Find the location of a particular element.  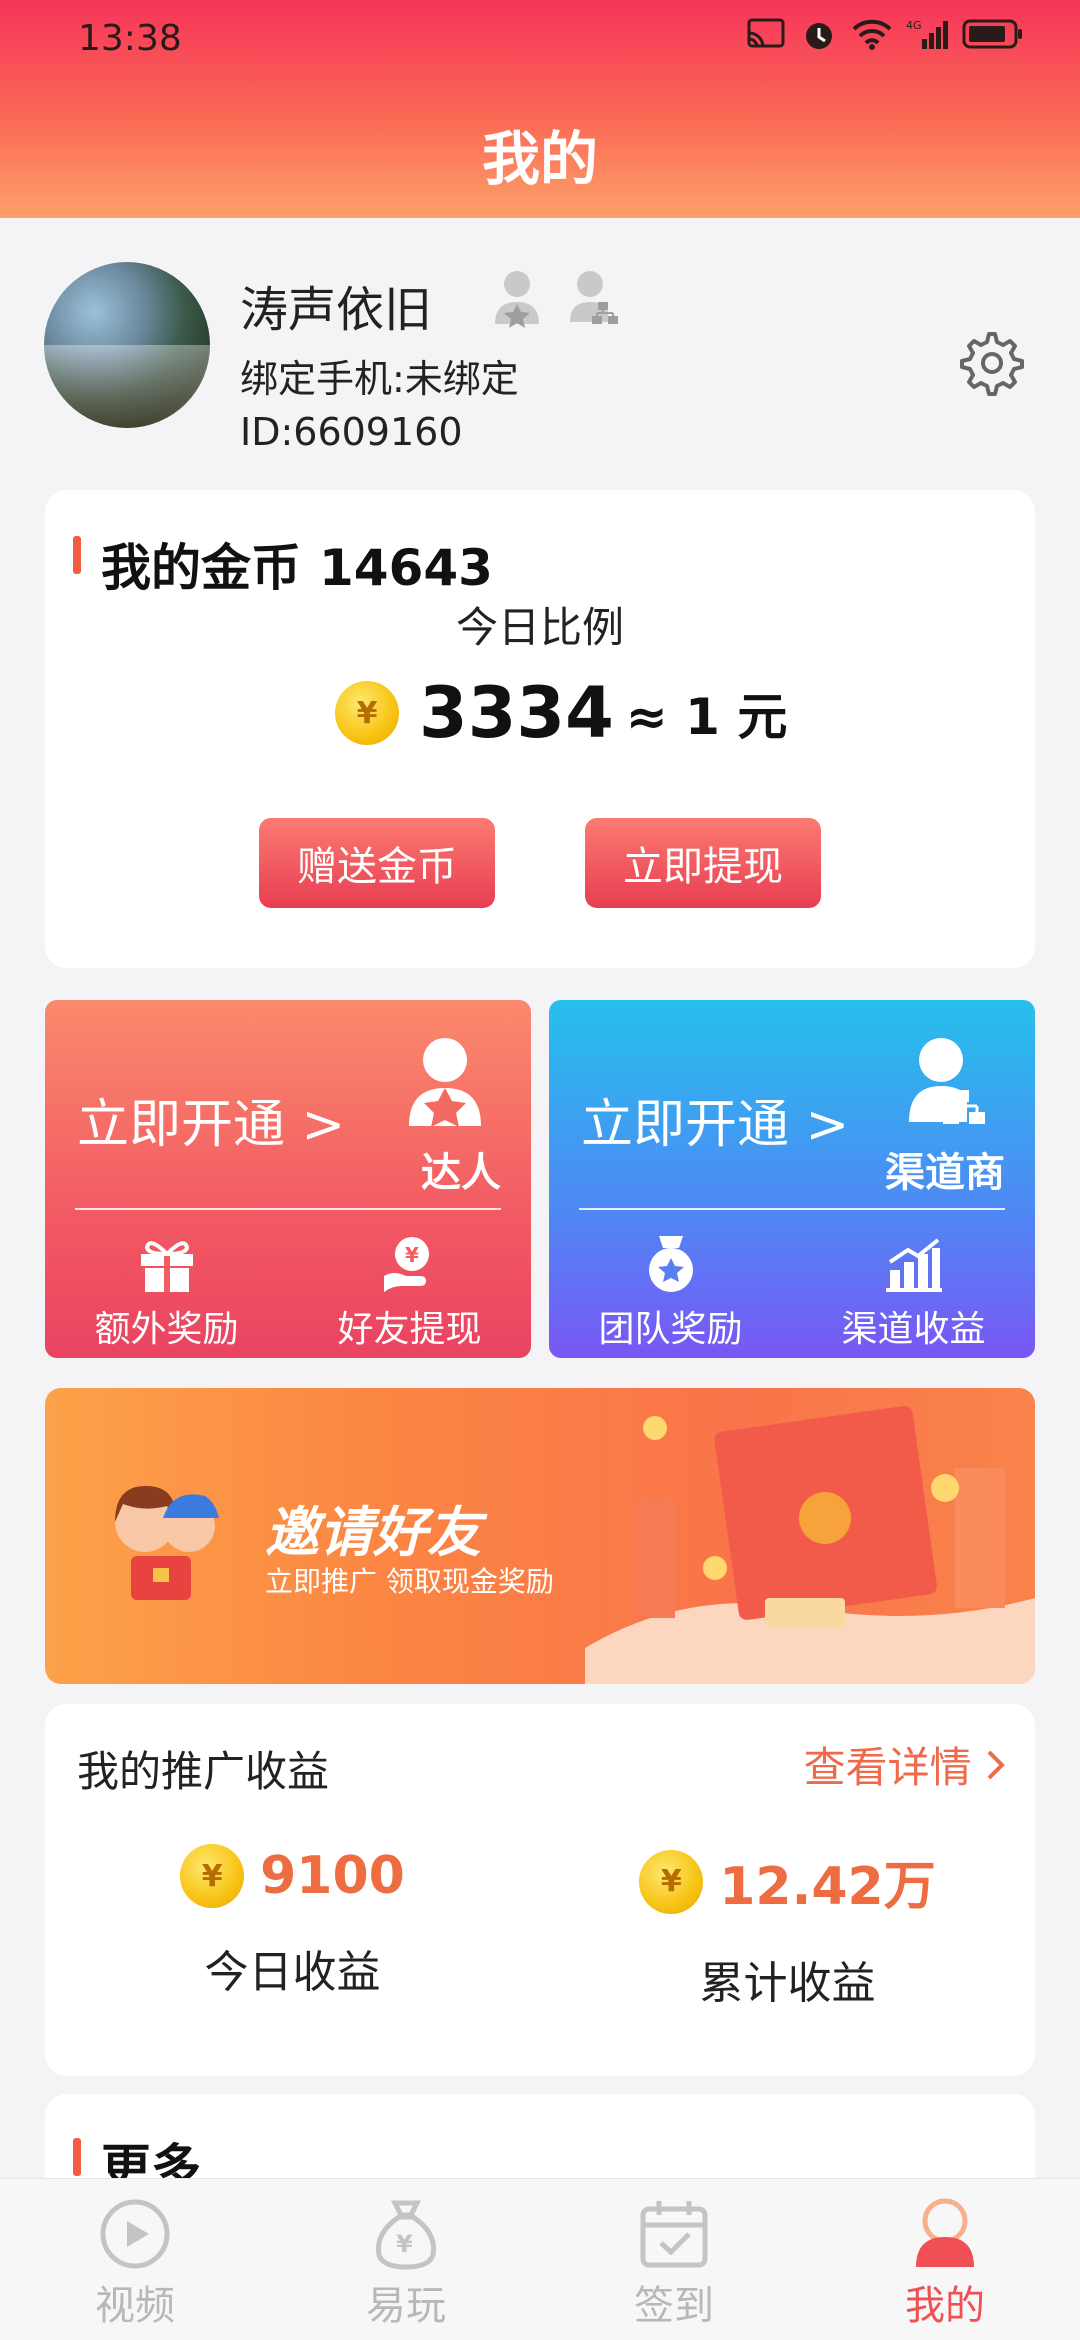

bound-phone-text: 绑定手机:未绑定 is located at coordinates (379, 379).